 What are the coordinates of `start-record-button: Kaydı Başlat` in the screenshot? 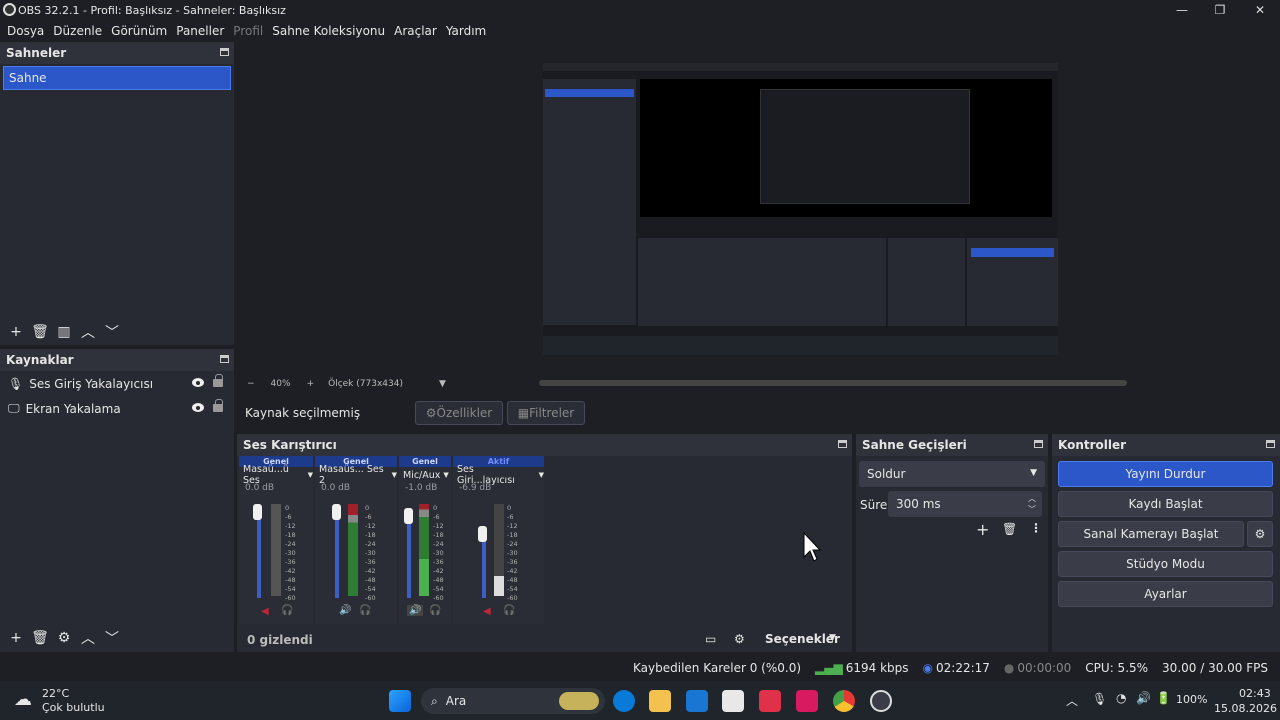 It's located at (1165, 504).